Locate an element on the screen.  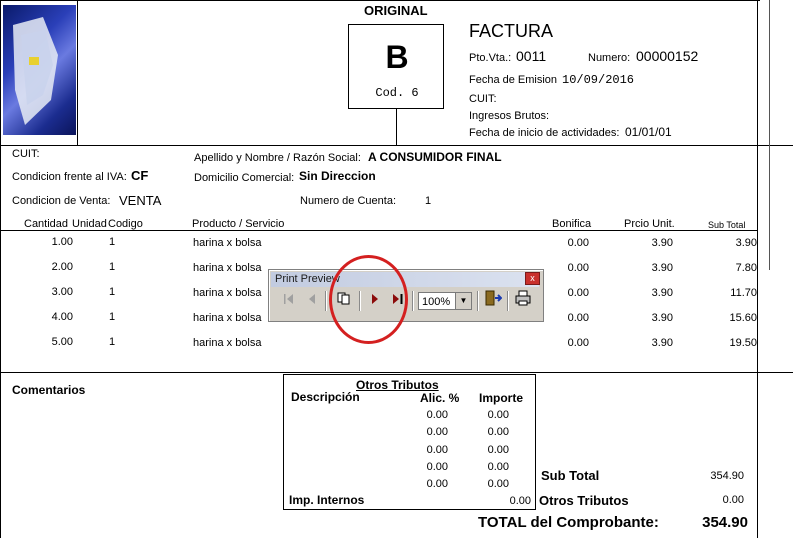
box-stem is located at coordinates (396, 127).